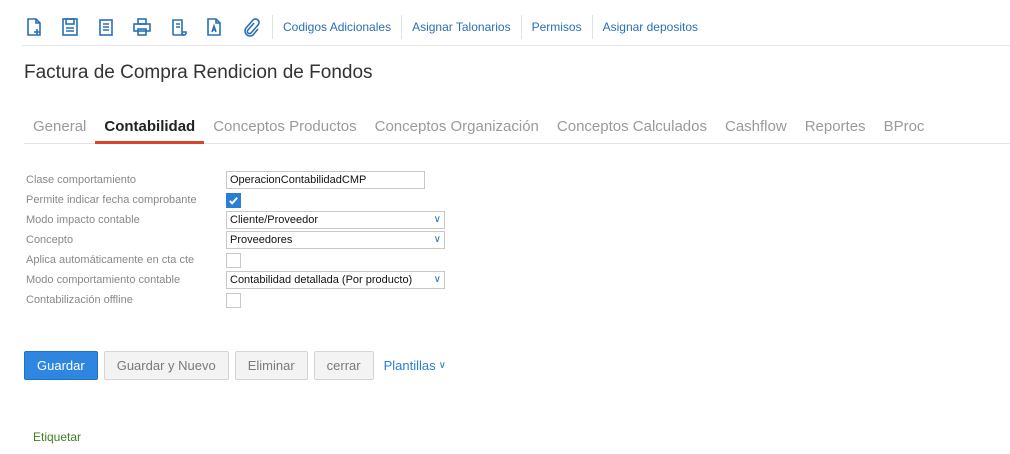  What do you see at coordinates (166, 365) in the screenshot?
I see `save-and-new-button: Guardar y Nuevo` at bounding box center [166, 365].